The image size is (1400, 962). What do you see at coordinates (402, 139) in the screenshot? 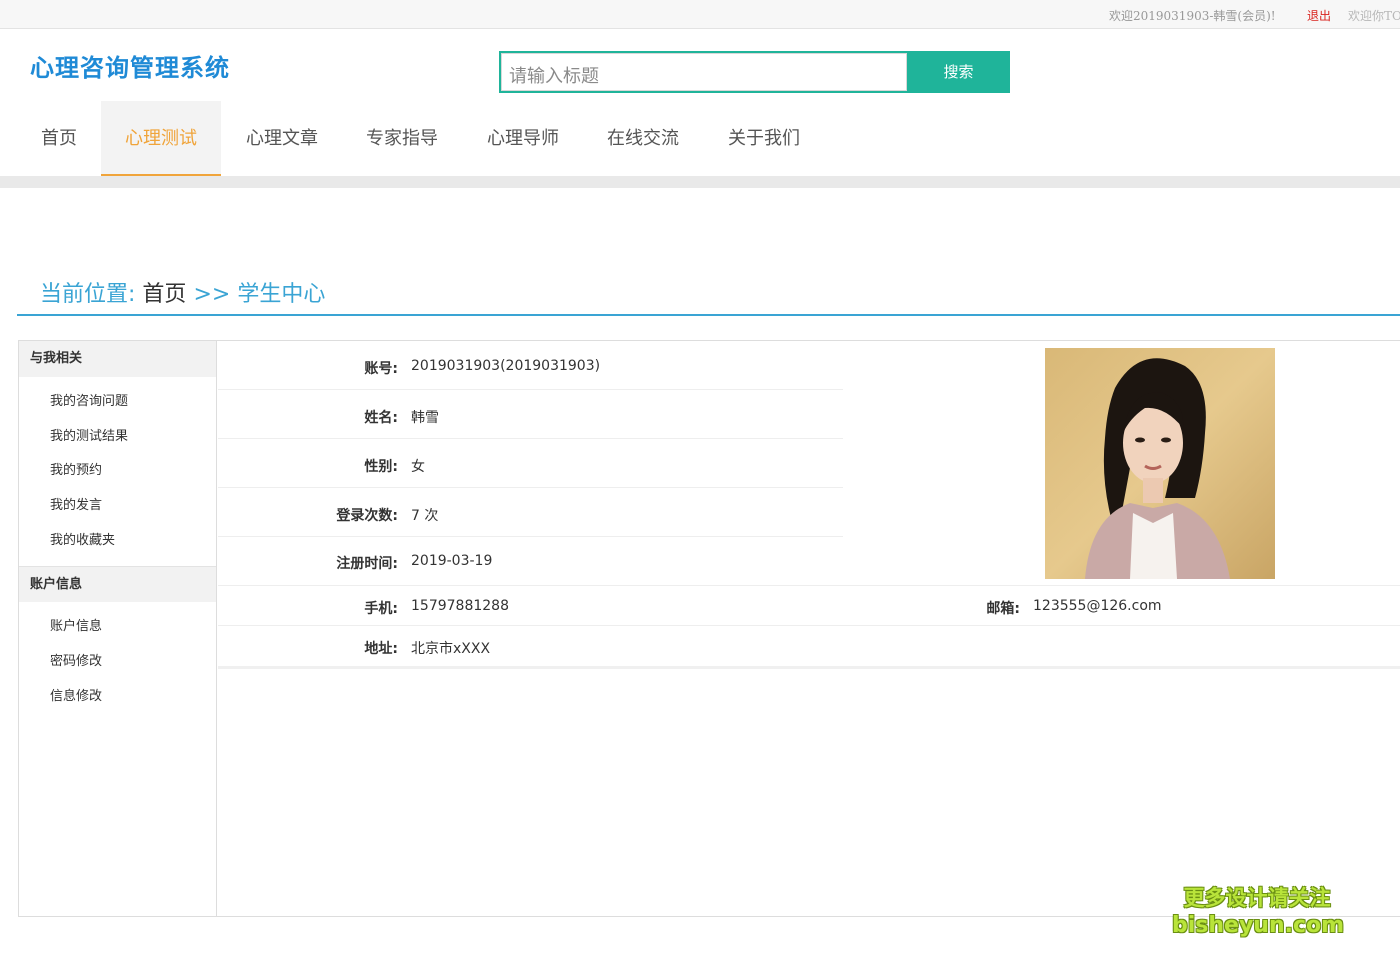
I see `nav-item-expert-guide: 专家指导` at bounding box center [402, 139].